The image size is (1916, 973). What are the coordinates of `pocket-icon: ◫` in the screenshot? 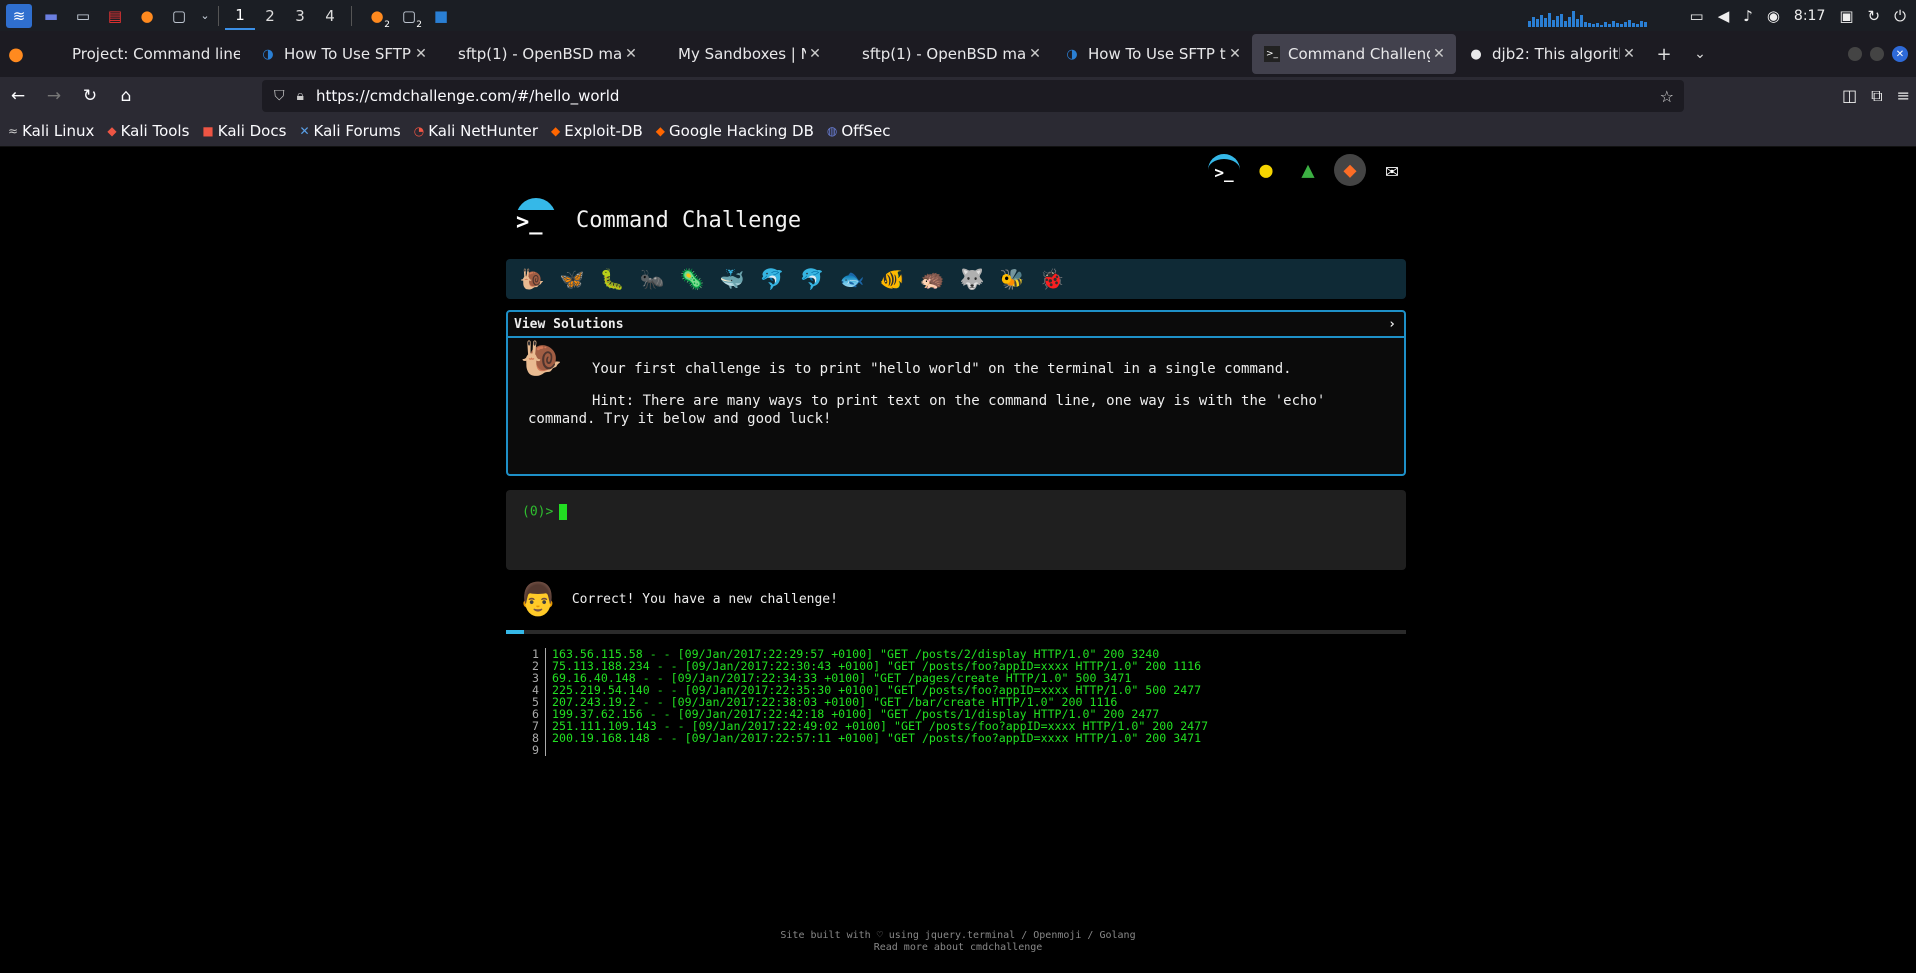 It's located at (1849, 96).